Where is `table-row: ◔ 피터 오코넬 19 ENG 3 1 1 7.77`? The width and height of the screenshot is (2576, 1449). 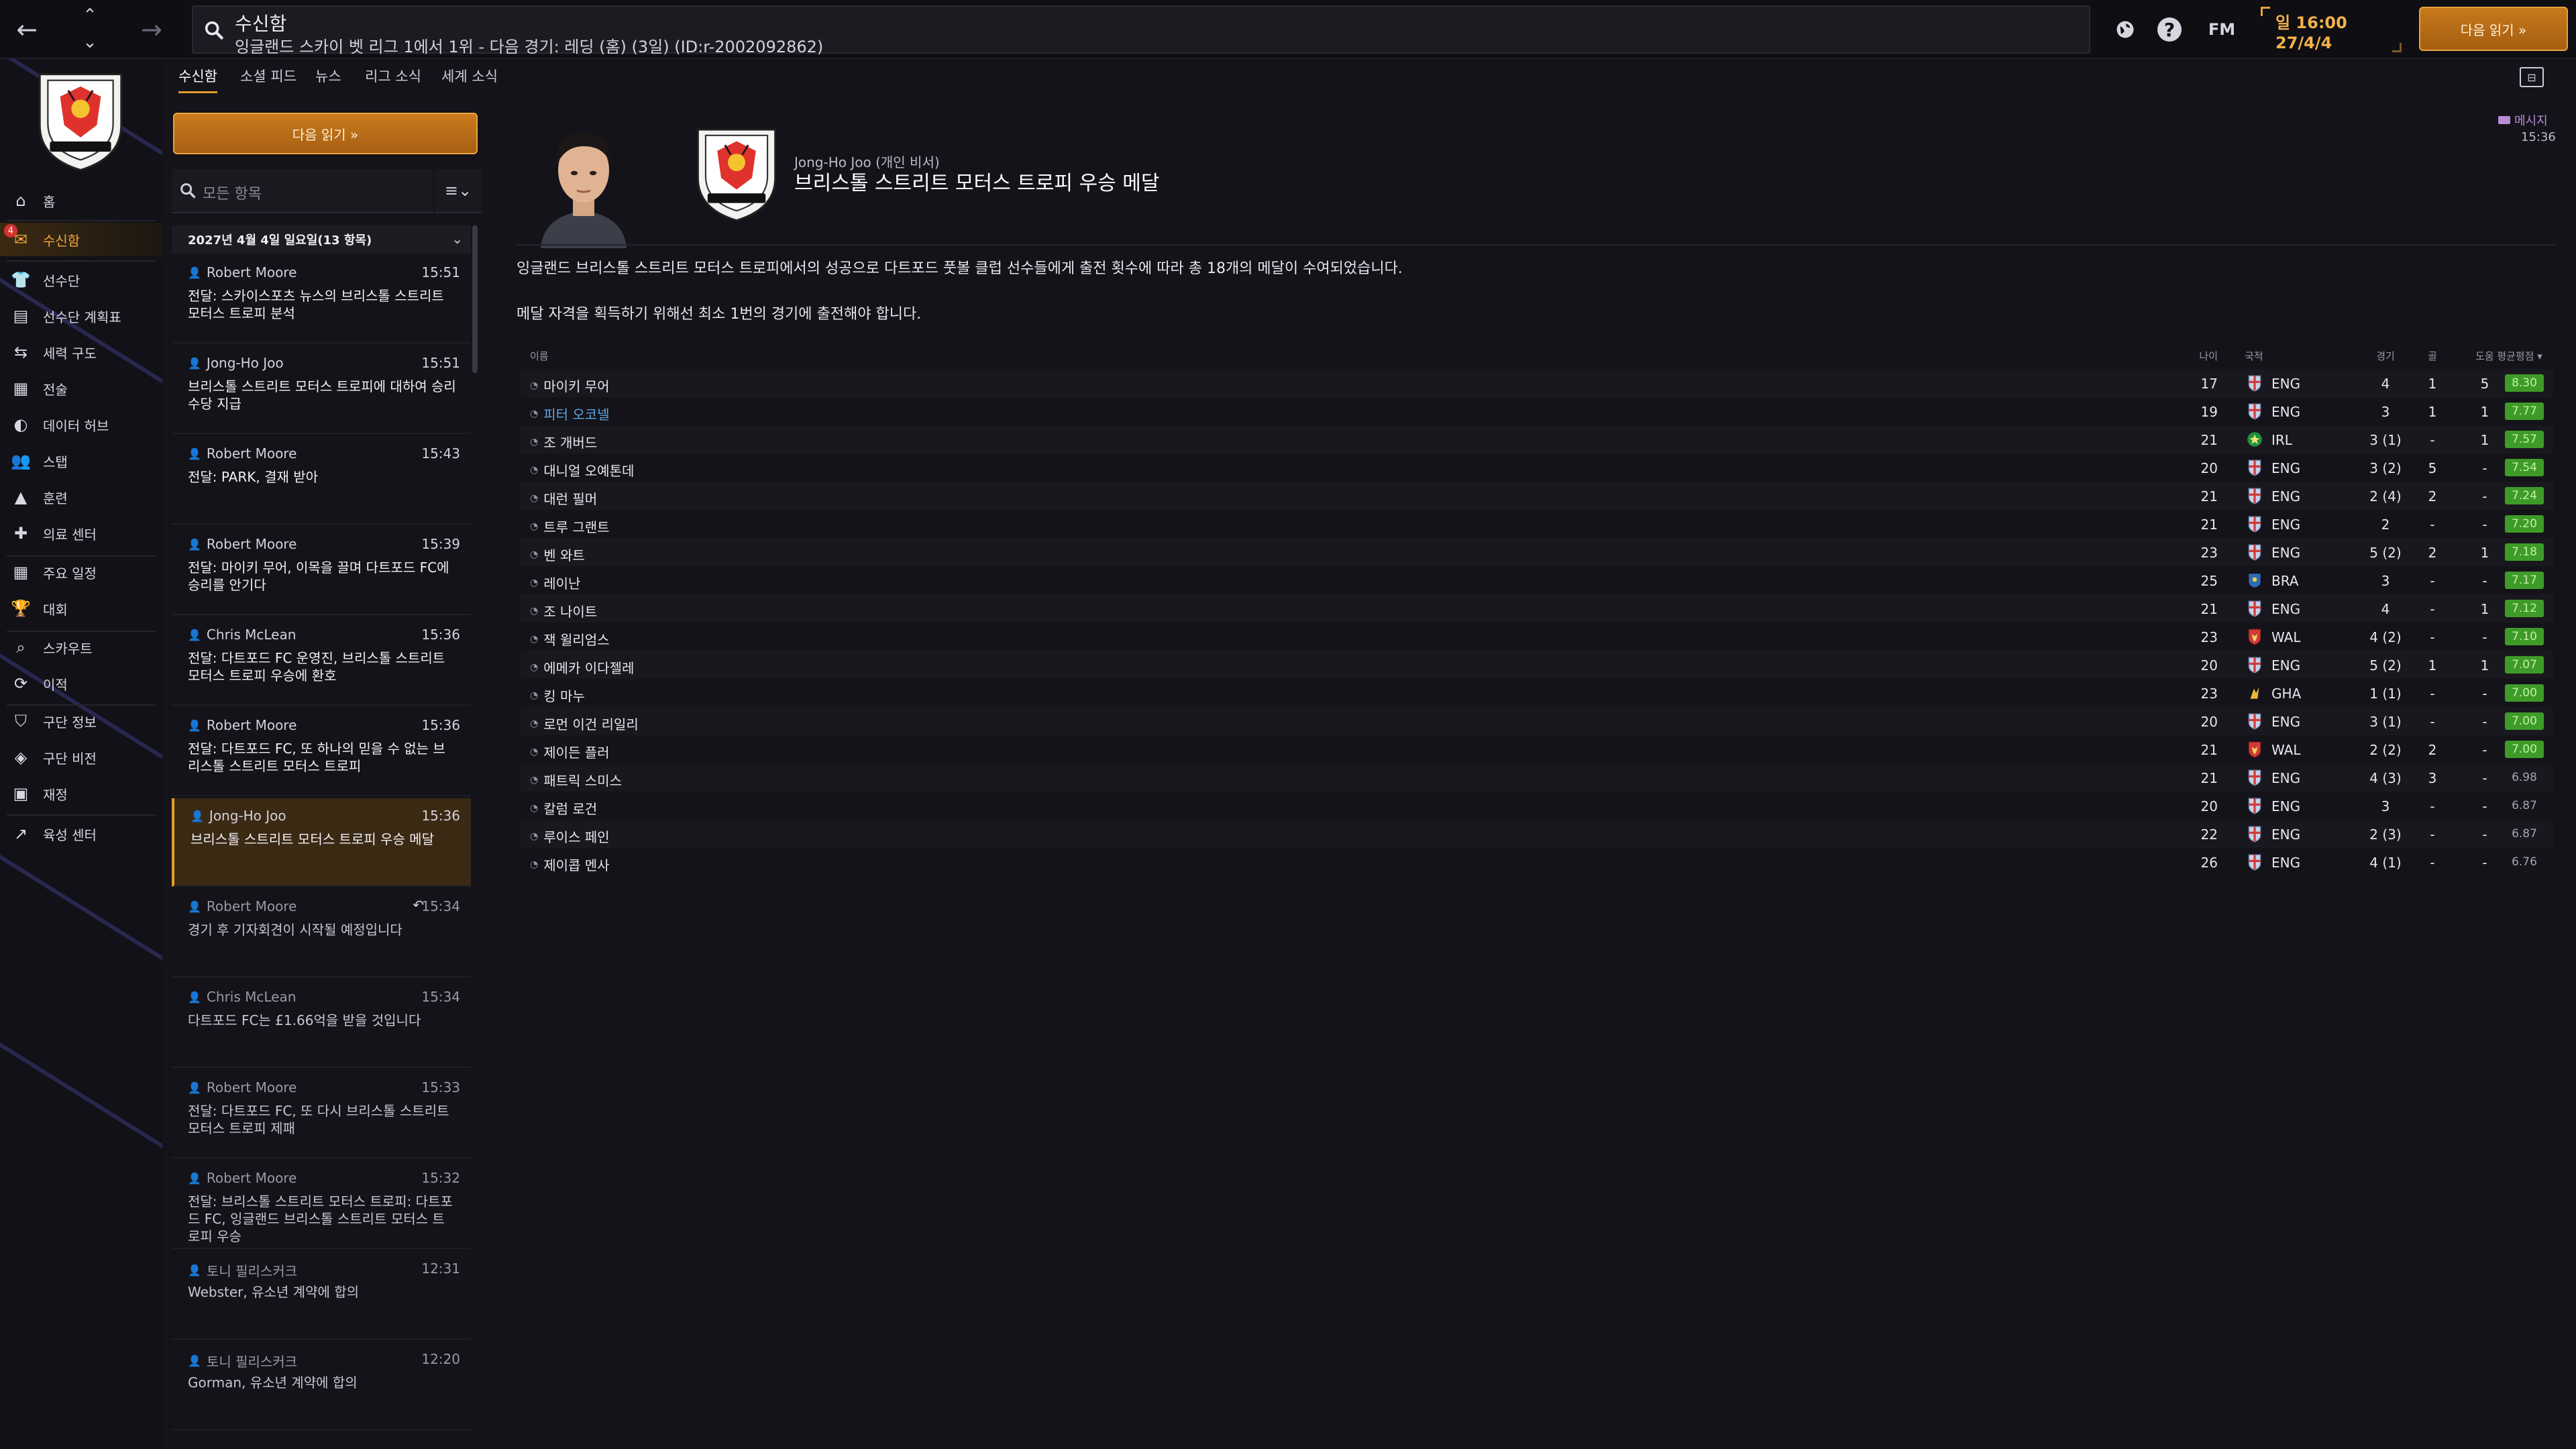
table-row: ◔ 피터 오코넬 19 ENG 3 1 1 7.77 is located at coordinates (1537, 411).